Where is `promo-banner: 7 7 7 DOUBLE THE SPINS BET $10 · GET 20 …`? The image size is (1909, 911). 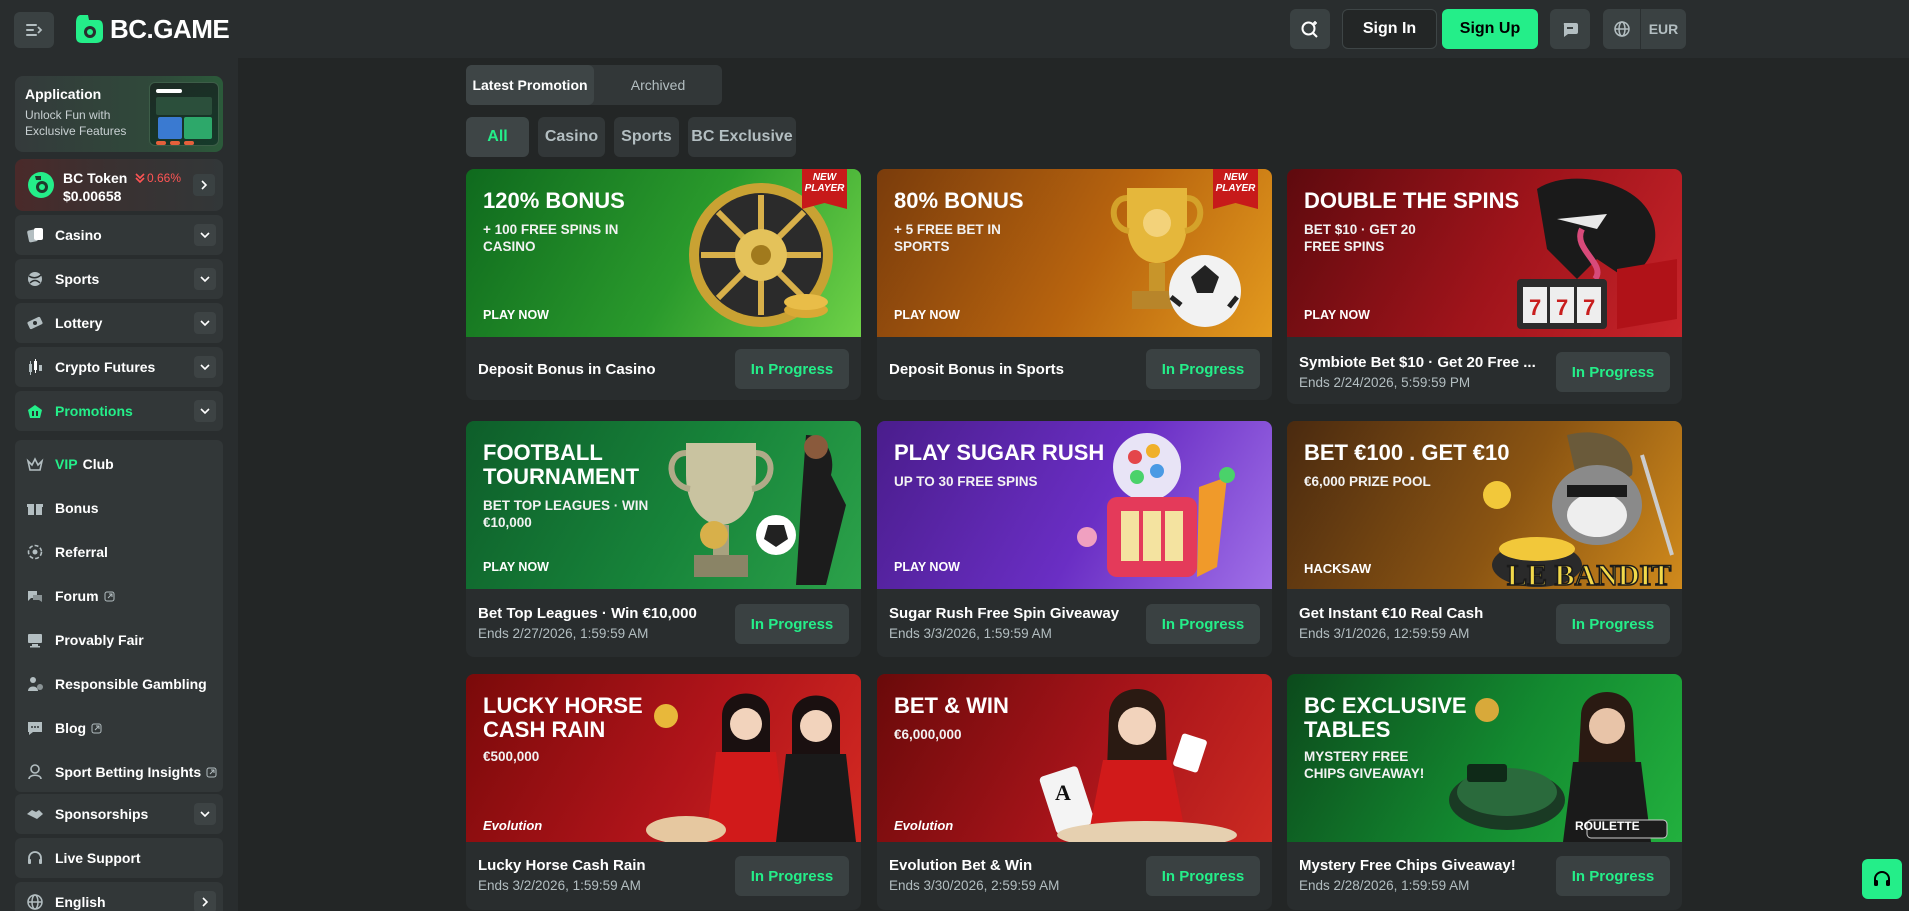
promo-banner: 7 7 7 DOUBLE THE SPINS BET $10 · GET 20 … is located at coordinates (1484, 253).